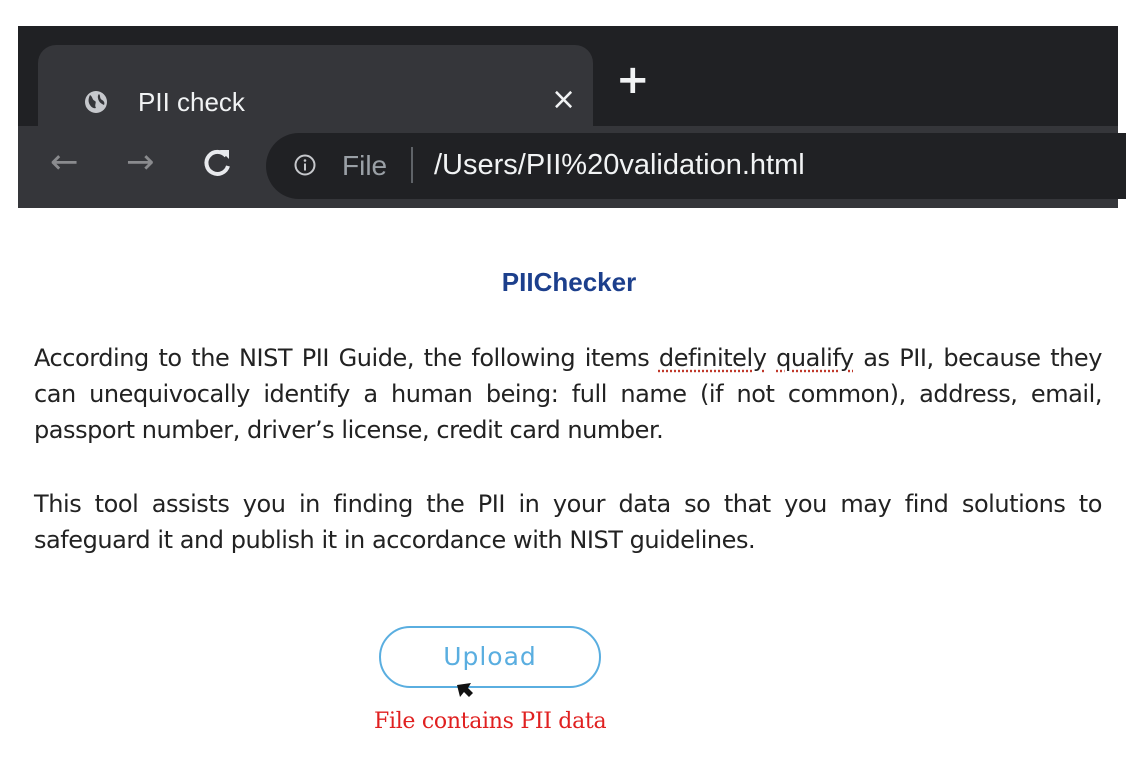 This screenshot has height=784, width=1138. What do you see at coordinates (633, 80) in the screenshot?
I see `new-tab-icon: +` at bounding box center [633, 80].